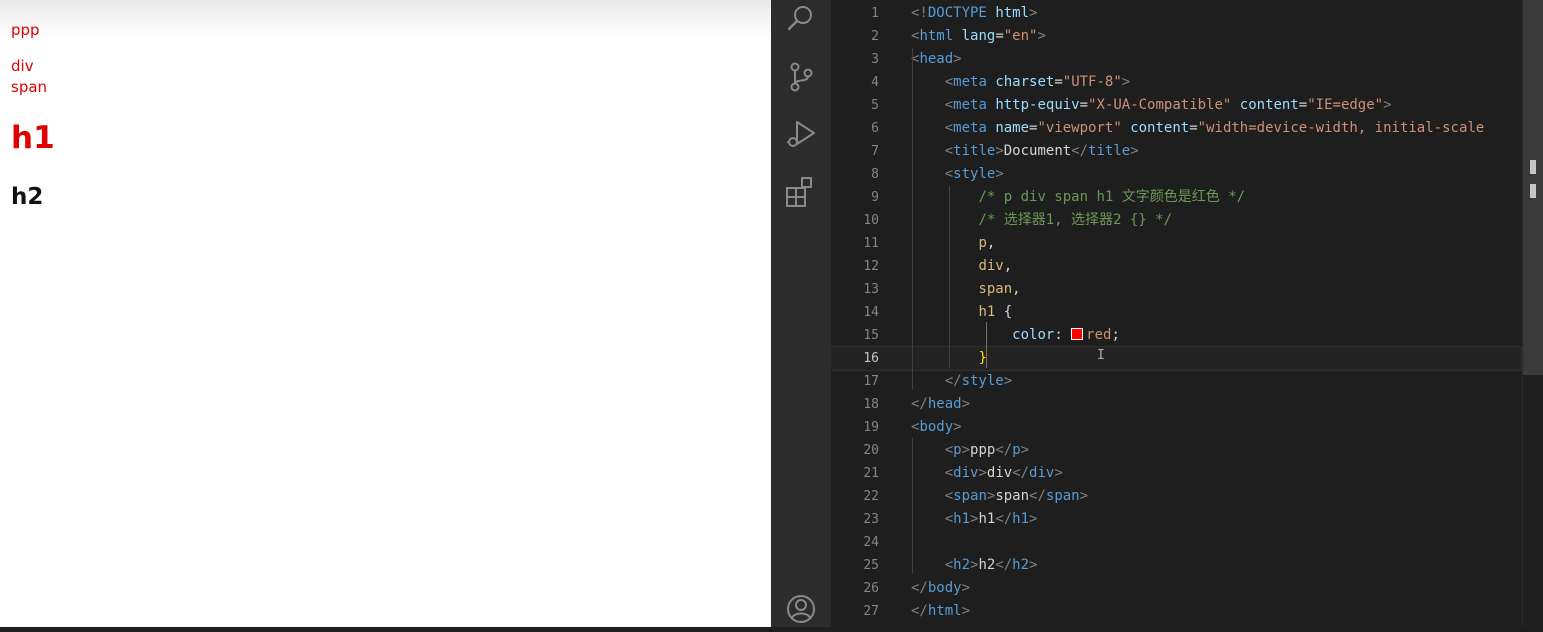  Describe the element at coordinates (385, 19) in the screenshot. I see `preview-top-shade` at that location.